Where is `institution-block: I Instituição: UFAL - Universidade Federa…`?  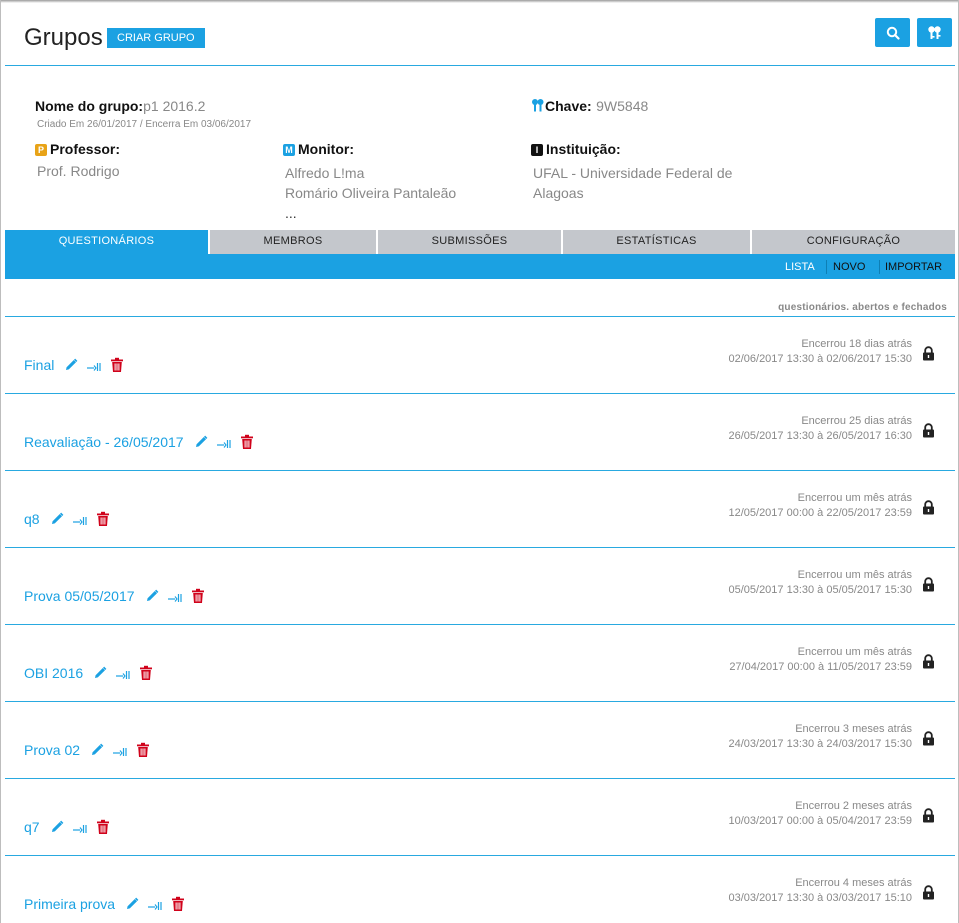 institution-block: I Instituição: UFAL - Universidade Federa… is located at coordinates (631, 172).